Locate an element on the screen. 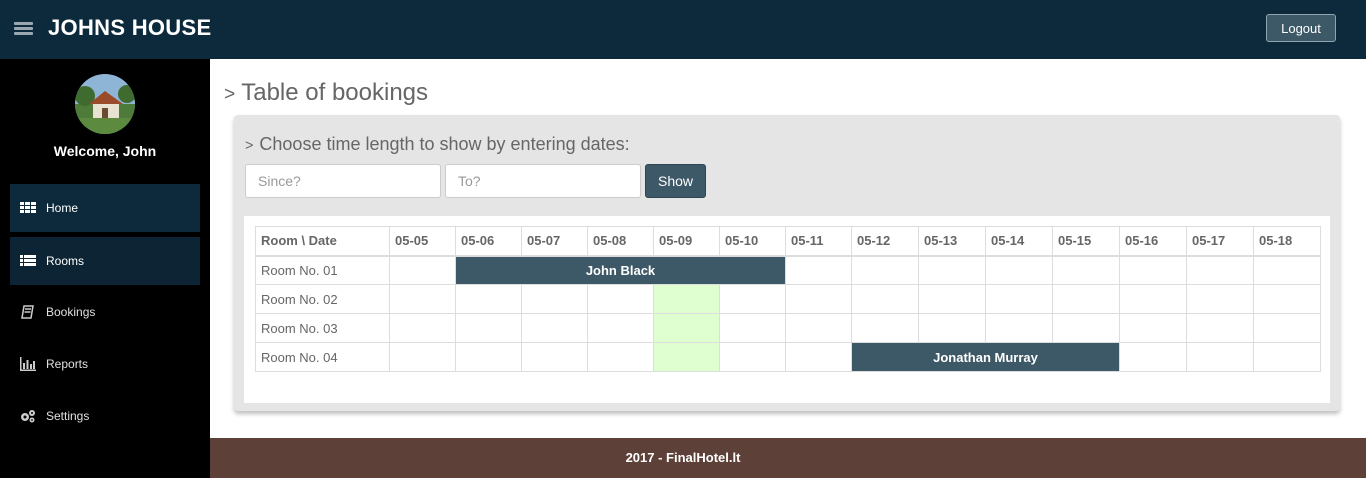 This screenshot has width=1366, height=478. sidebar-item-home: Home is located at coordinates (105, 208).